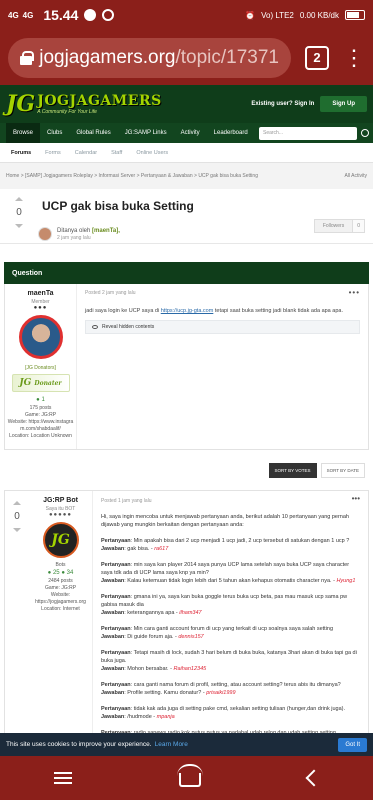 The height and width of the screenshot is (800, 373). I want to click on spacer, so click(186, 253).